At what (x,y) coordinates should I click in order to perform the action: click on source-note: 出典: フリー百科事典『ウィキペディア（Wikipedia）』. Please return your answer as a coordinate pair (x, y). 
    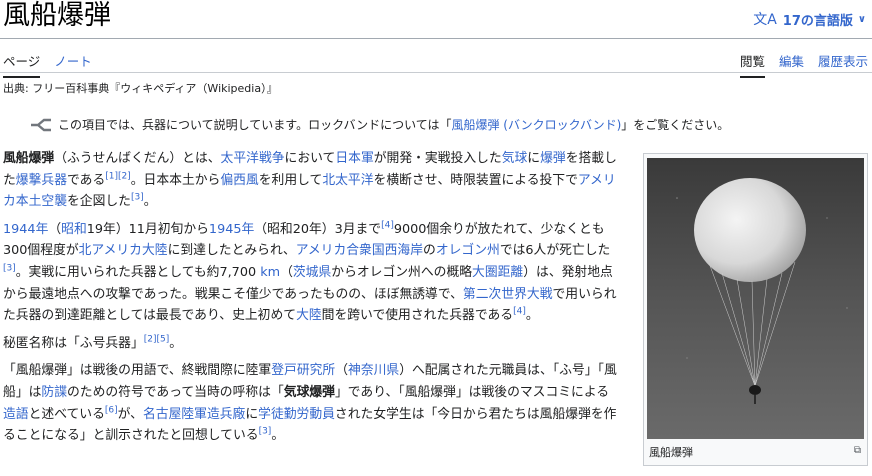
    Looking at the image, I should click on (140, 88).